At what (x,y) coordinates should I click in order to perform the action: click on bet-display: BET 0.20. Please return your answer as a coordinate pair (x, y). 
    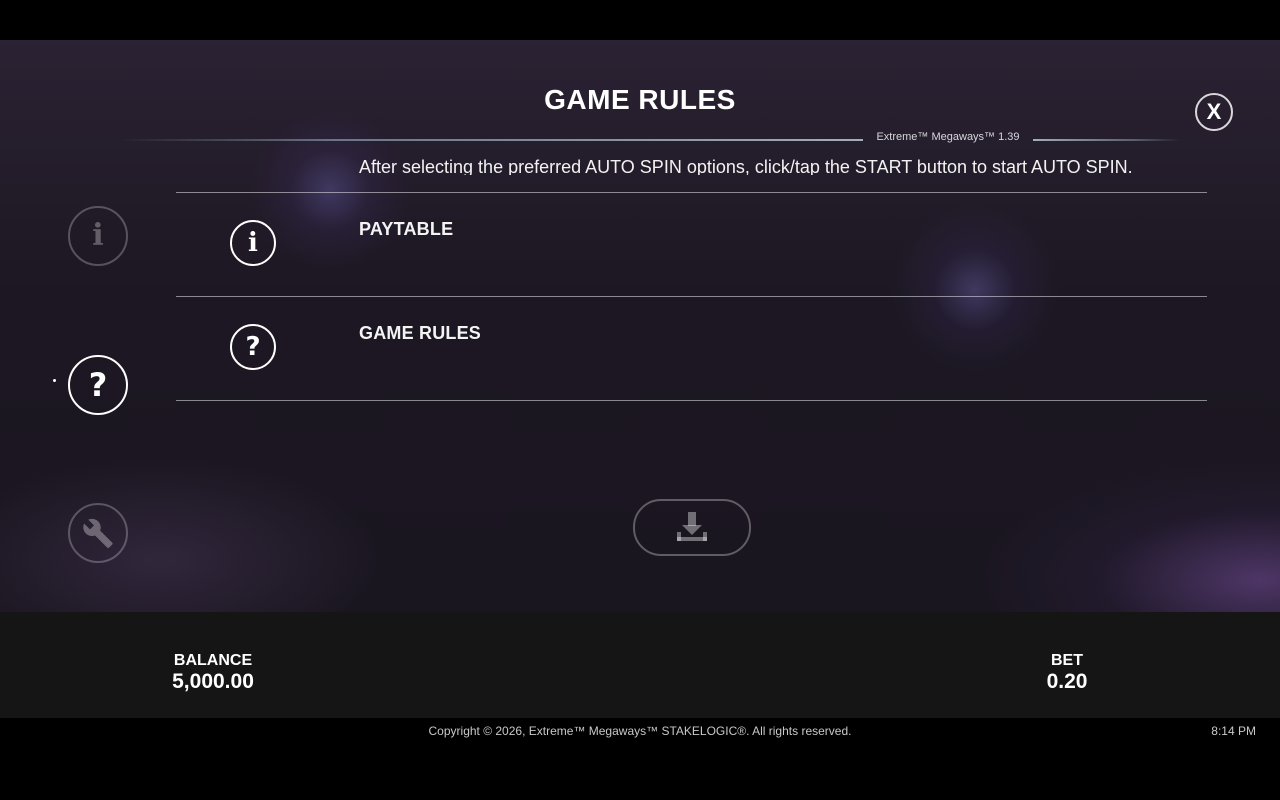
    Looking at the image, I should click on (1067, 673).